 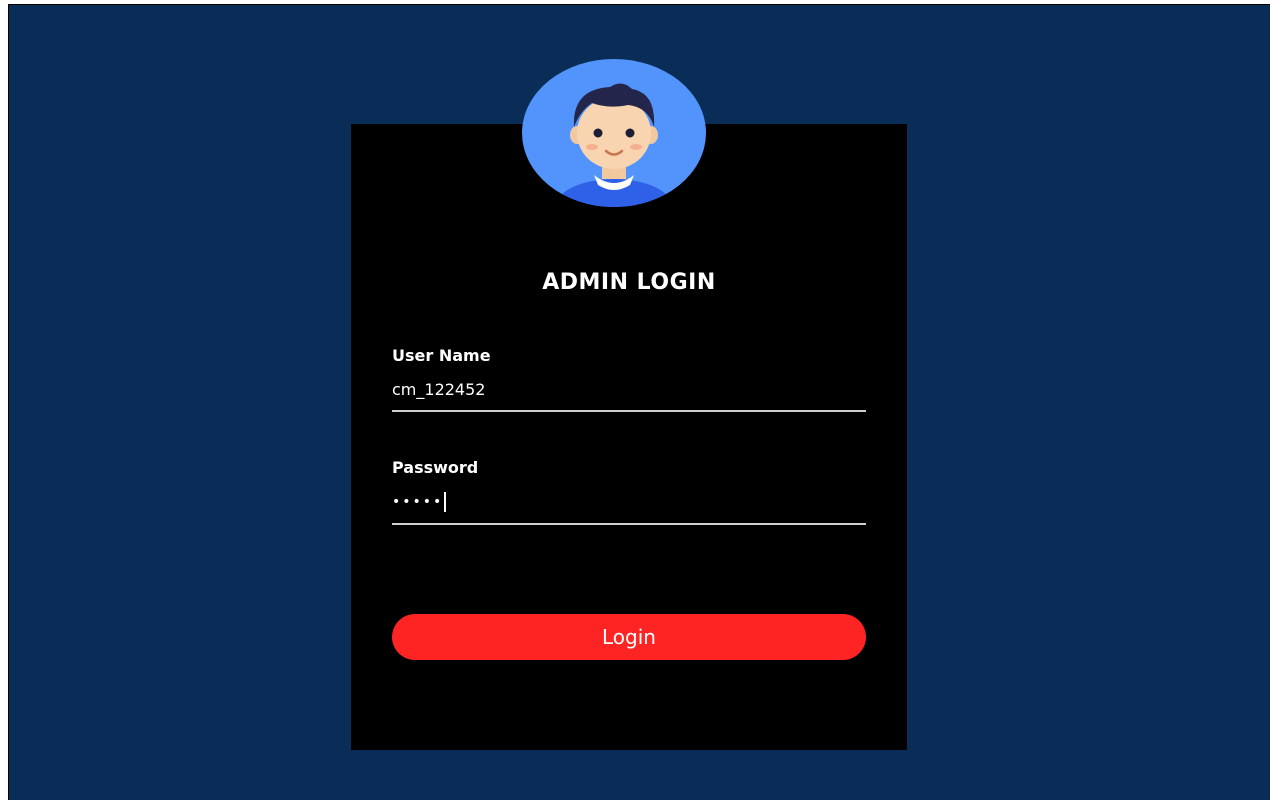 I want to click on password-underline, so click(x=629, y=524).